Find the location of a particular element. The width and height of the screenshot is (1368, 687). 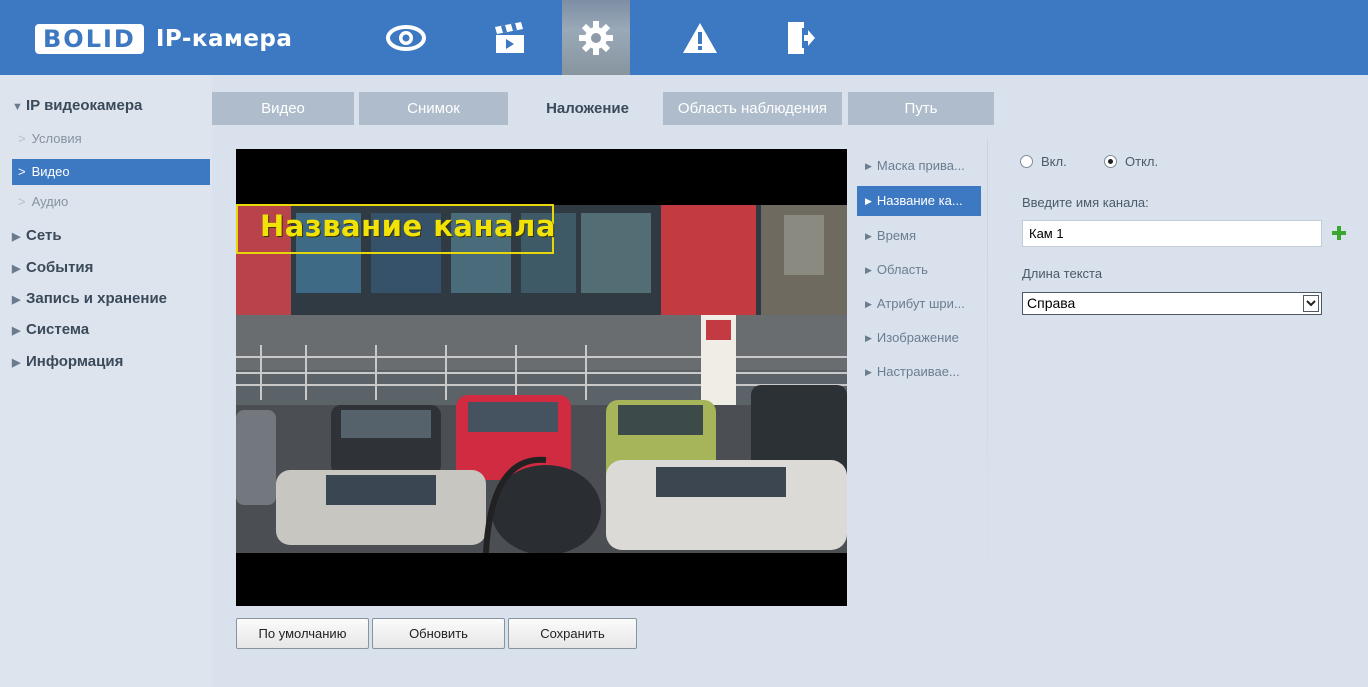

expanded-triangle-icon: ▼ is located at coordinates (17, 107).